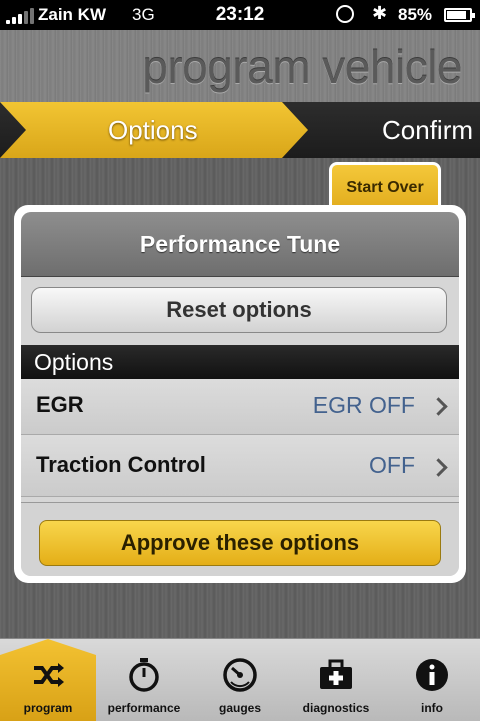 This screenshot has height=721, width=480. Describe the element at coordinates (336, 708) in the screenshot. I see `tab-label: diagnostics` at that location.